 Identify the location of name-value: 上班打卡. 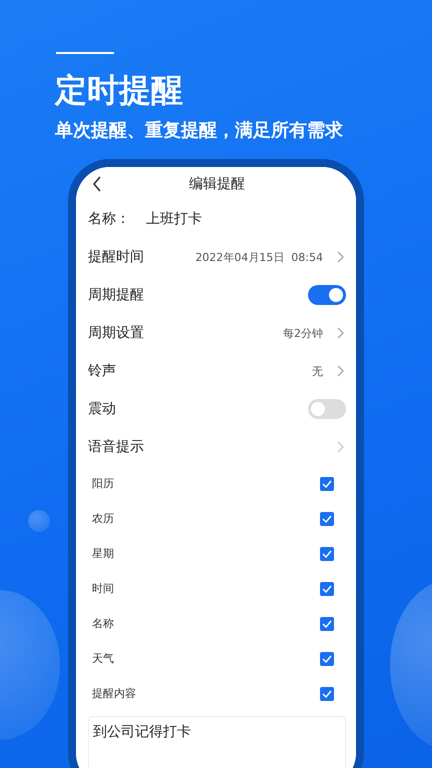
(174, 219).